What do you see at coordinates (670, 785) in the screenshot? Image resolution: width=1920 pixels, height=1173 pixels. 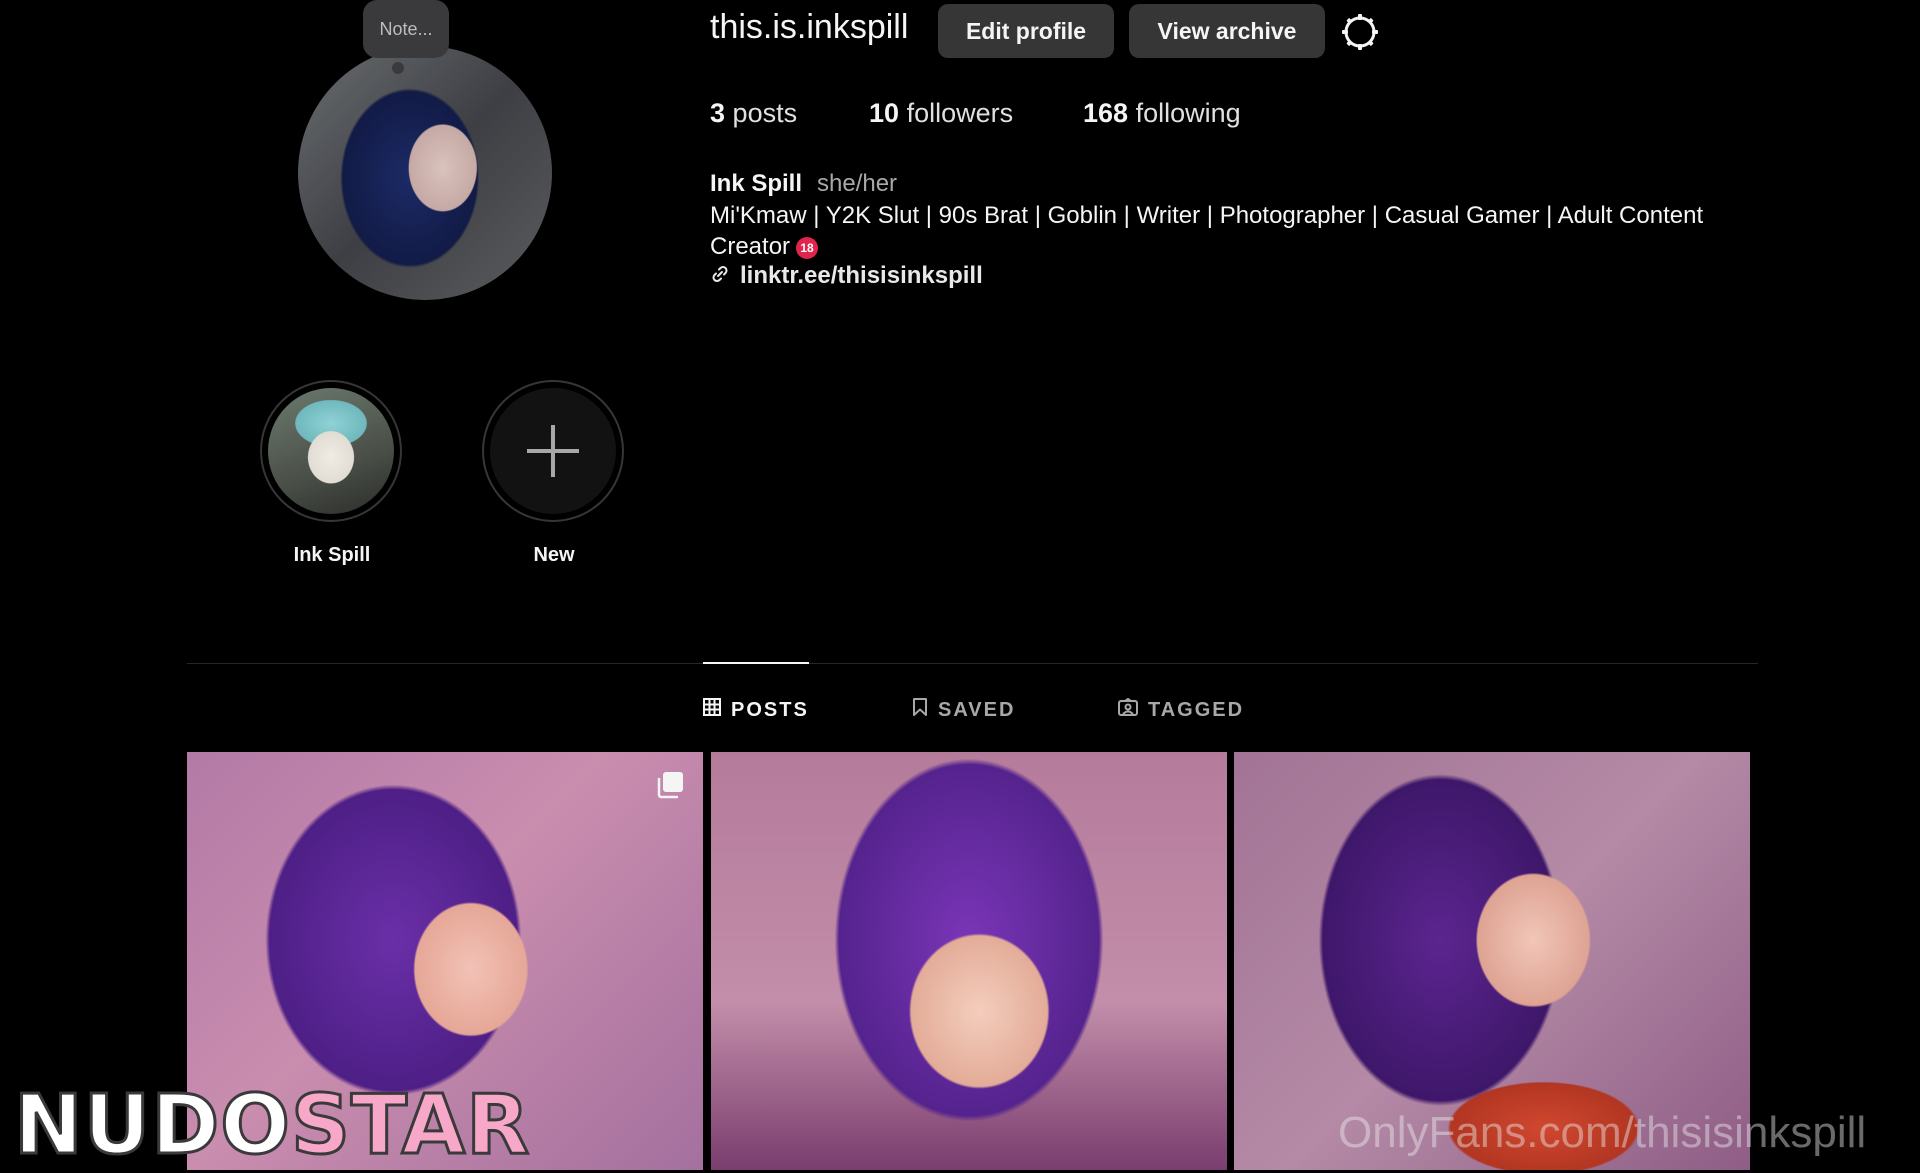 I see `carousel-icon` at bounding box center [670, 785].